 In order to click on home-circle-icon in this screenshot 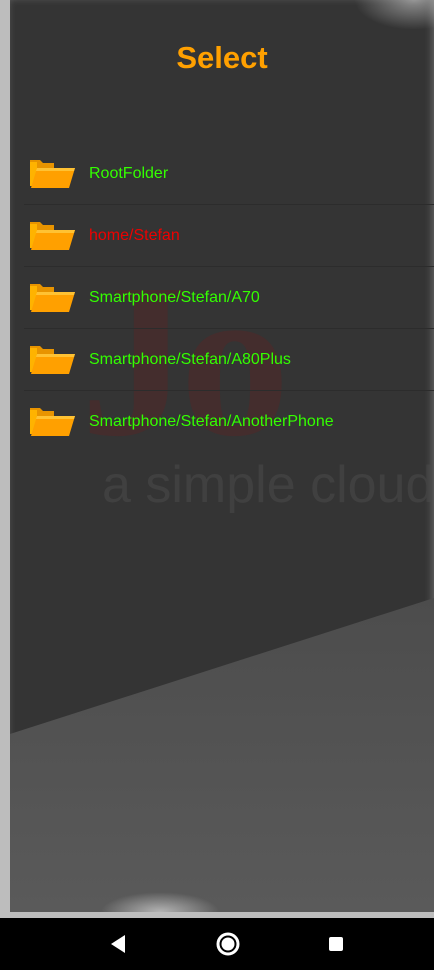, I will do `click(228, 944)`.